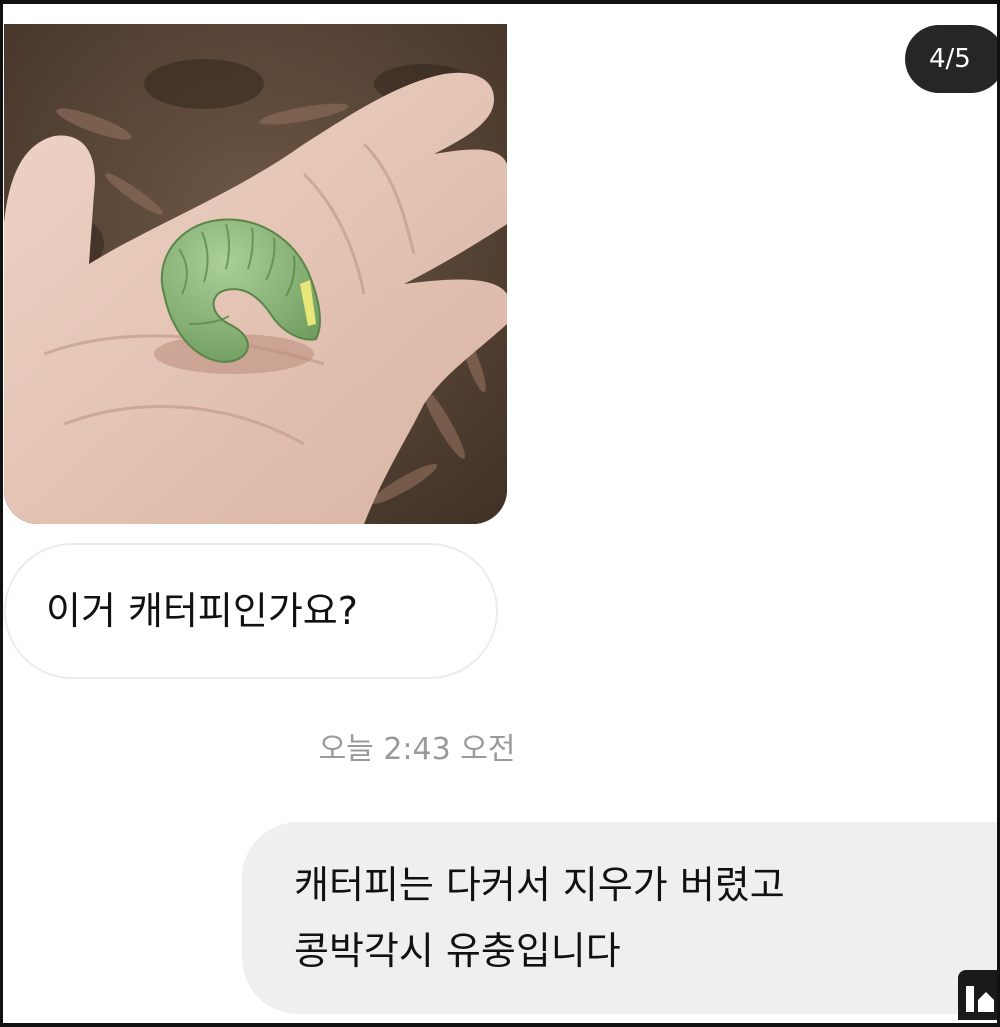 The height and width of the screenshot is (1027, 1000). Describe the element at coordinates (417, 749) in the screenshot. I see `message-timestamp: 오늘 2:43 오전` at that location.